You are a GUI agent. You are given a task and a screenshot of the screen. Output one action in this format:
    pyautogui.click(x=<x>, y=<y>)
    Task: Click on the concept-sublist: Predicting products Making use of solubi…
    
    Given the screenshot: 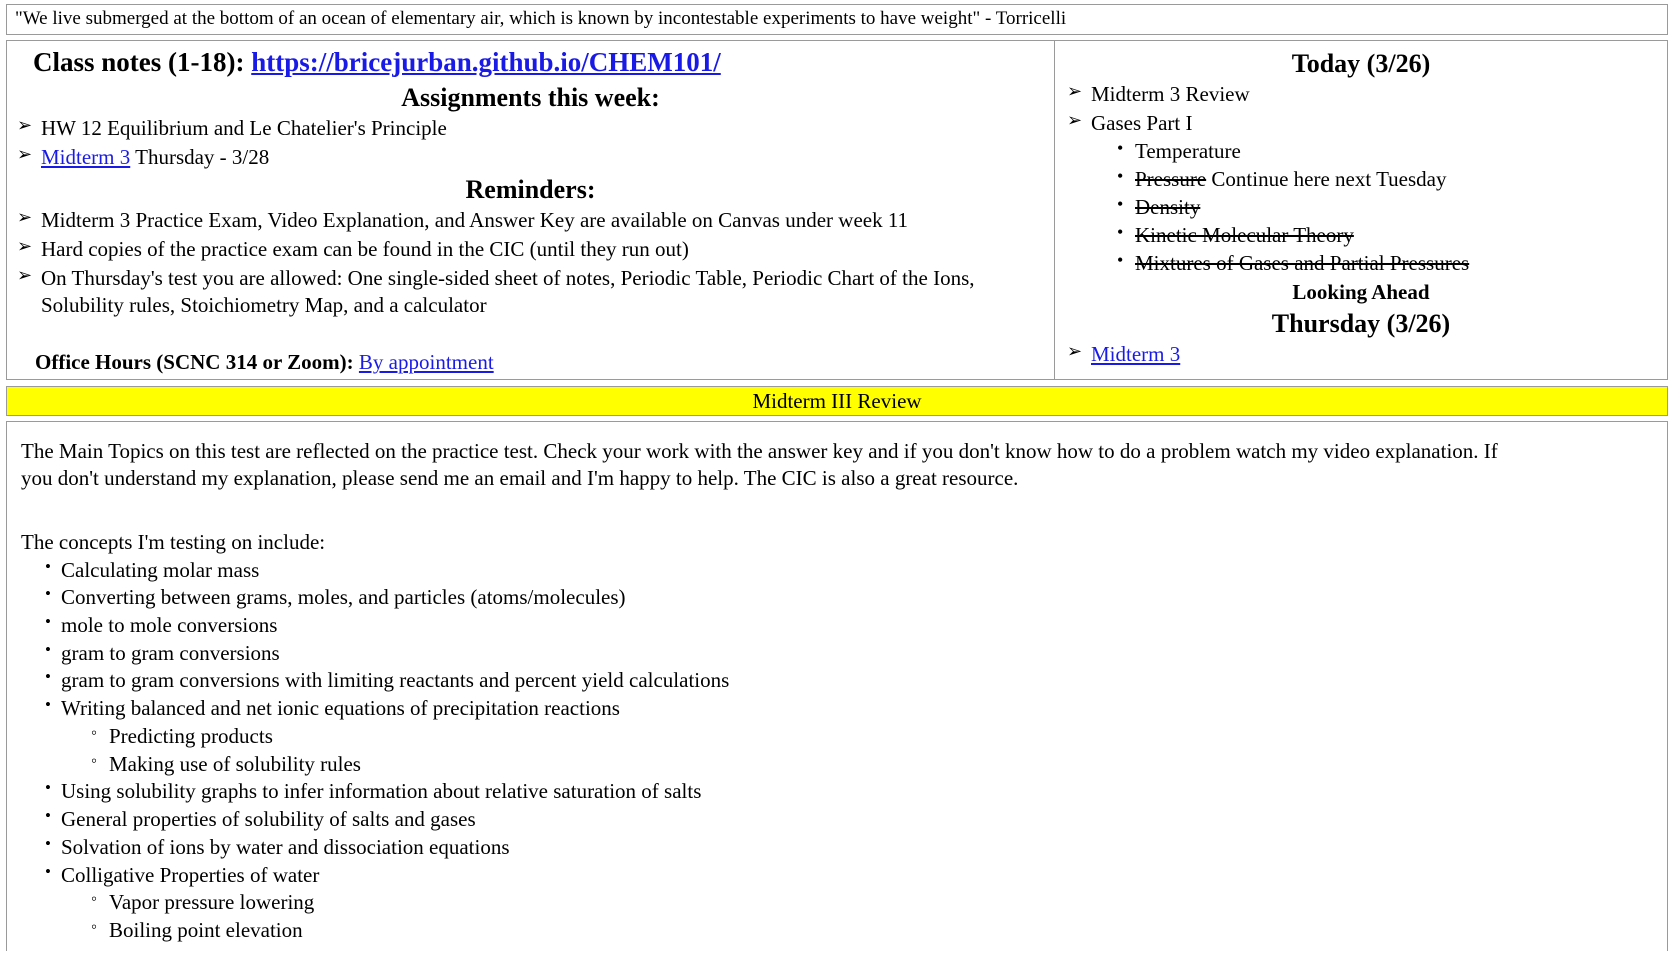 What is the action you would take?
    pyautogui.click(x=857, y=750)
    